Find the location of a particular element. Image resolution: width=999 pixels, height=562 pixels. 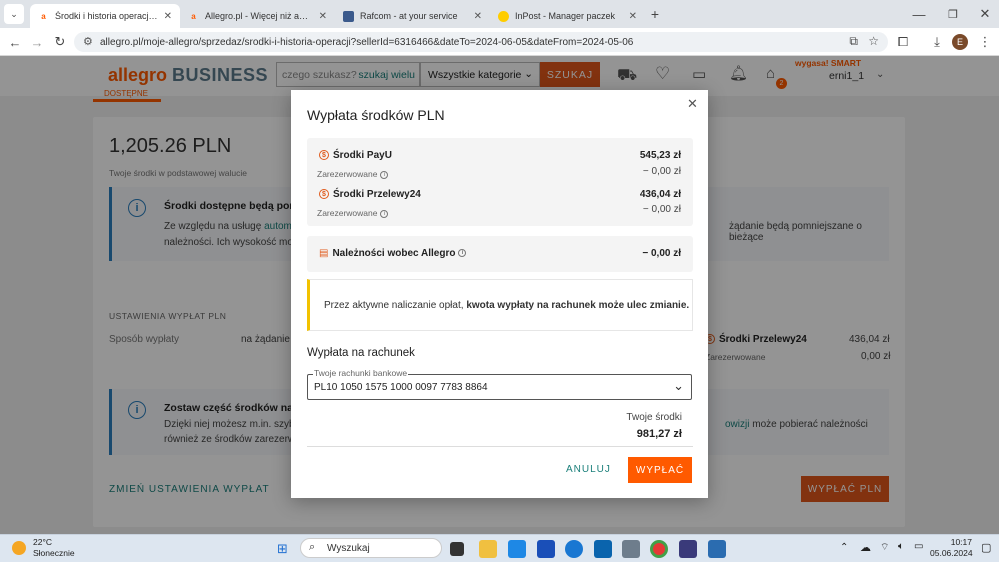

downloads-icon: ⤓ is located at coordinates (937, 42).